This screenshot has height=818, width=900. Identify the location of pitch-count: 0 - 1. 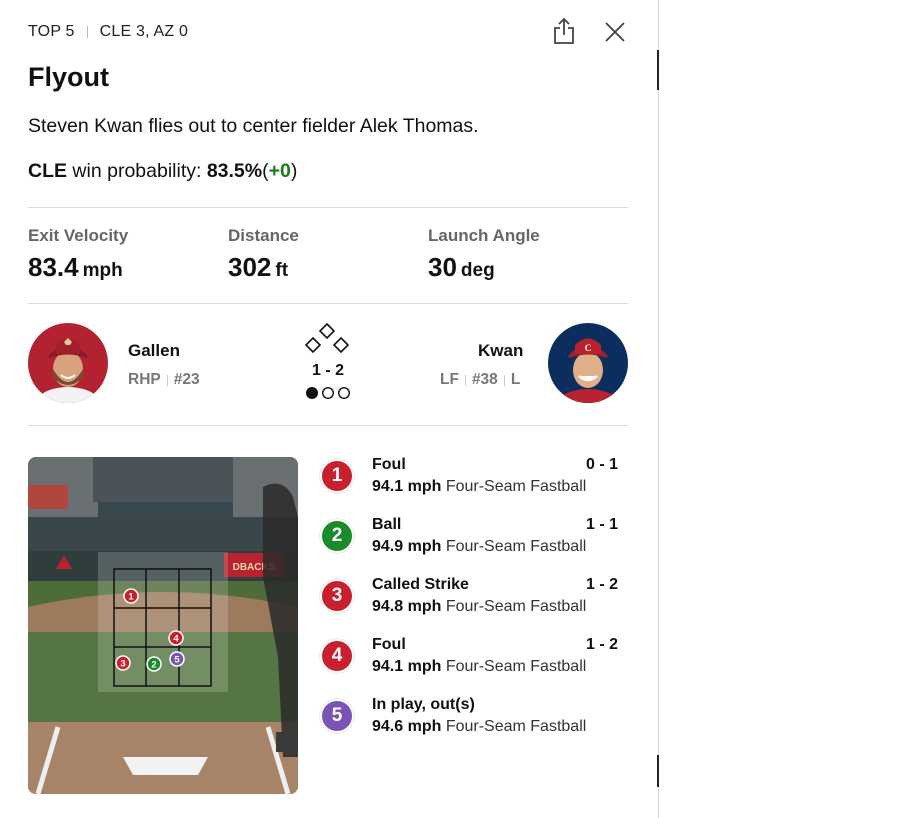
(601, 464).